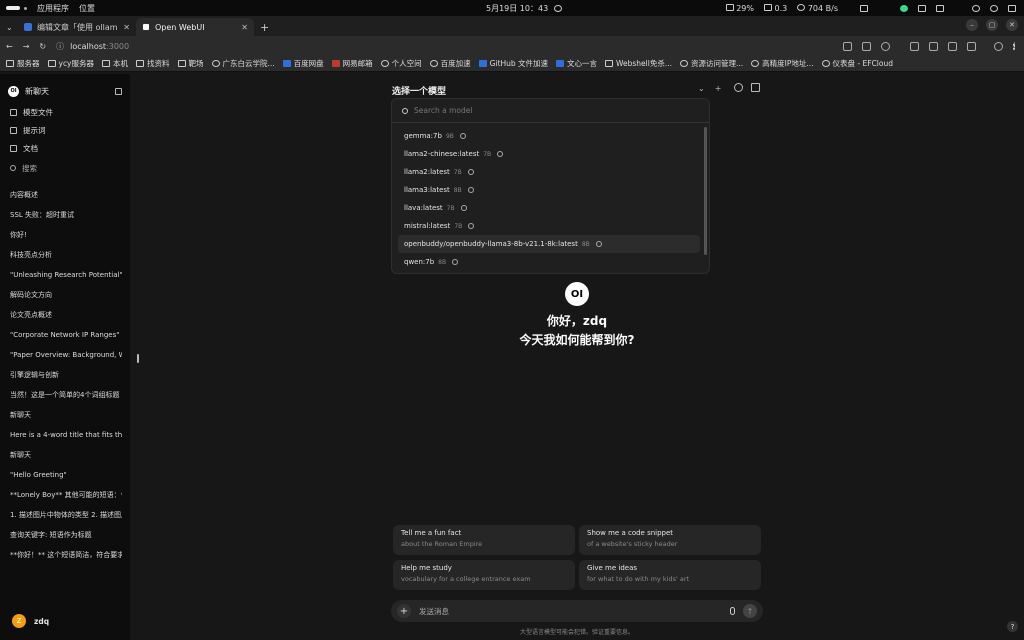  What do you see at coordinates (548, 262) in the screenshot?
I see `model-option: qwen:7b 8B` at bounding box center [548, 262].